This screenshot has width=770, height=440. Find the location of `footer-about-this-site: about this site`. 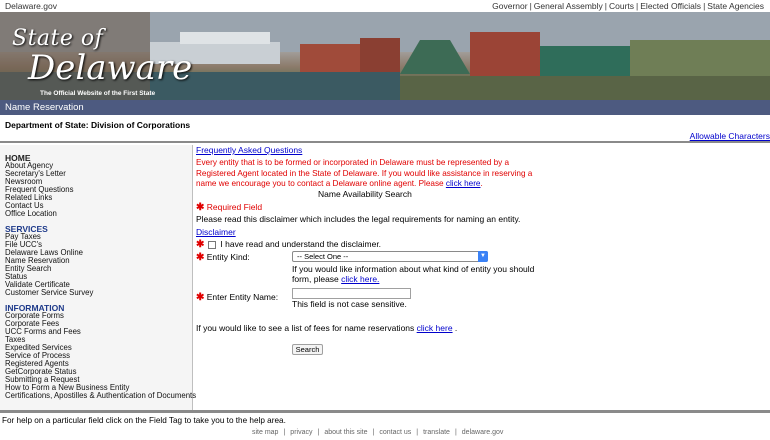

footer-about-this-site: about this site is located at coordinates (345, 432).